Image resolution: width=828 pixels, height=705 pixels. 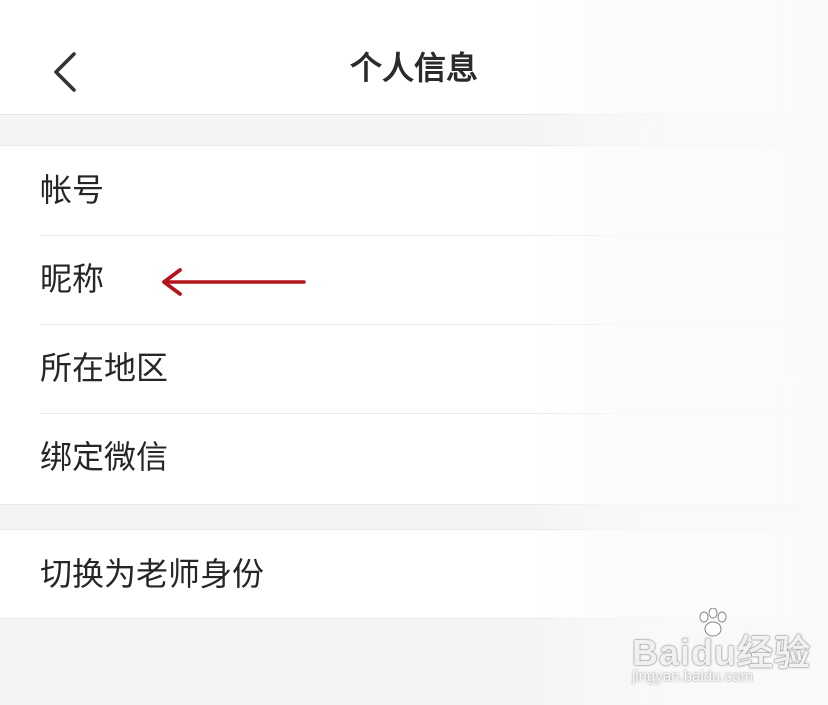 What do you see at coordinates (414, 368) in the screenshot?
I see `row-region: 所在地区` at bounding box center [414, 368].